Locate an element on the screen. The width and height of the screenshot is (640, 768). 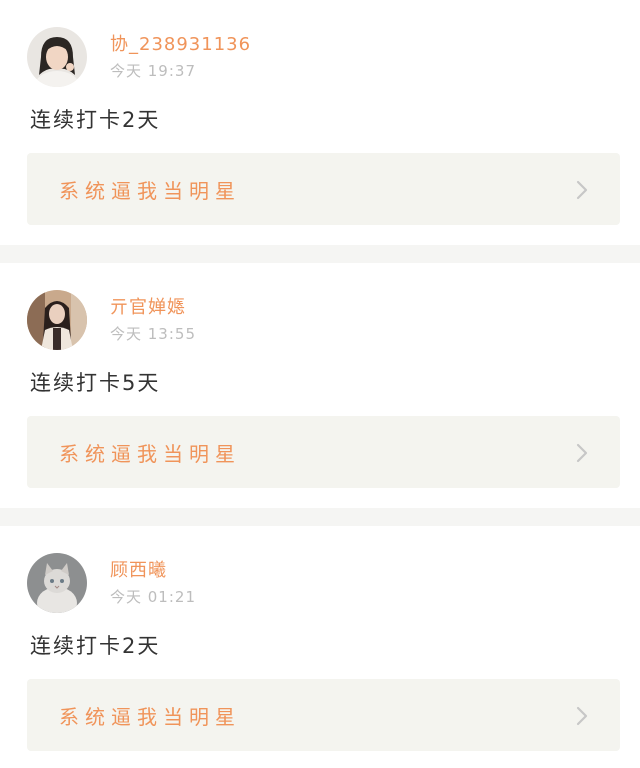
post-timestamp: 今天 01:21 is located at coordinates (153, 597).